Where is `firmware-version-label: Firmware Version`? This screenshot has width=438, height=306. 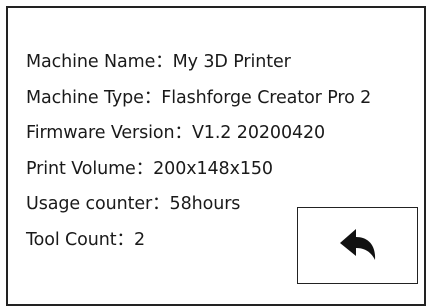 firmware-version-label: Firmware Version is located at coordinates (100, 133).